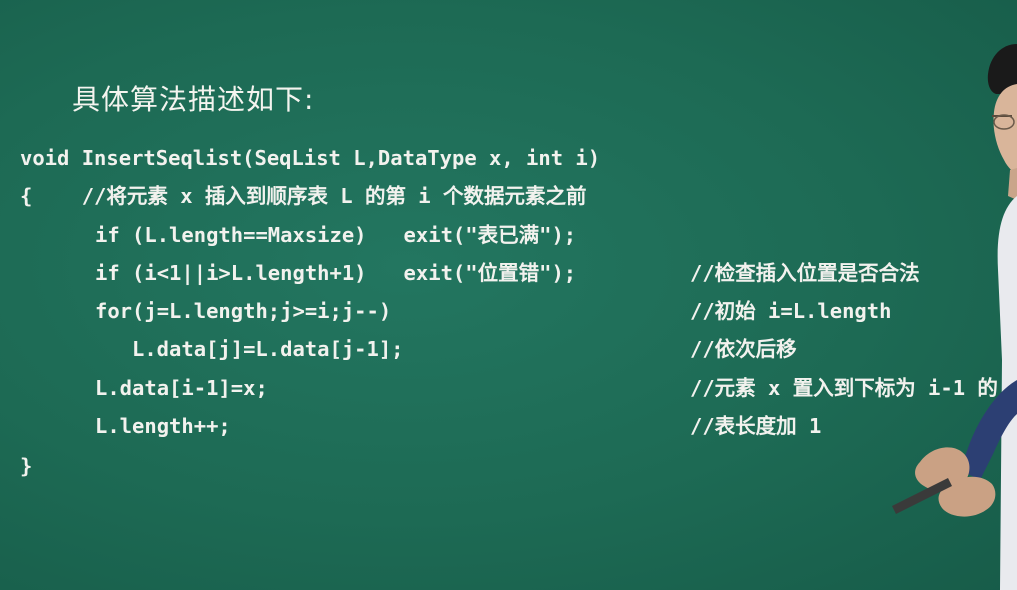 Image resolution: width=1017 pixels, height=590 pixels. I want to click on code-line-check-position: if (i<1||i>L.length+1) exit("位置错");, so click(336, 273).